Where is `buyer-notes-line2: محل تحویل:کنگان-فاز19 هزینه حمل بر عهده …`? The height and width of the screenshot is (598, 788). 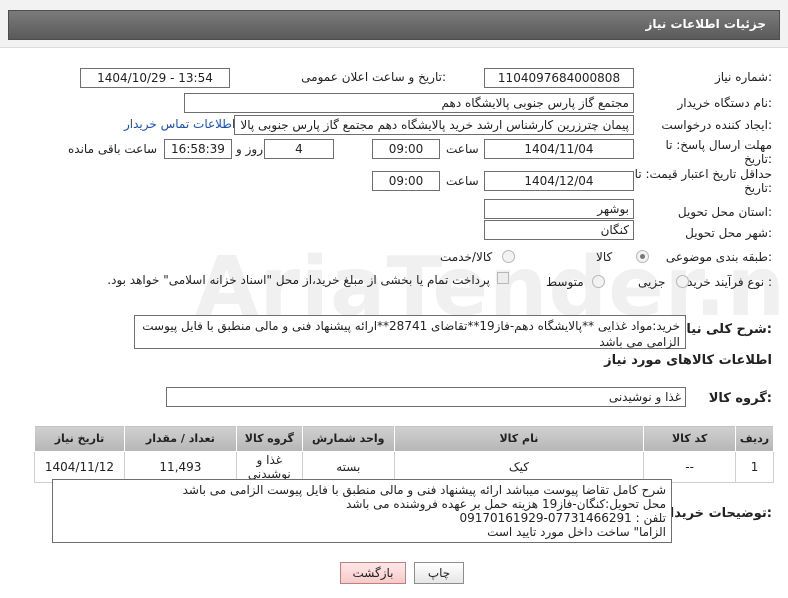 buyer-notes-line2: محل تحویل:کنگان-فاز19 هزینه حمل بر عهده … is located at coordinates (506, 504).